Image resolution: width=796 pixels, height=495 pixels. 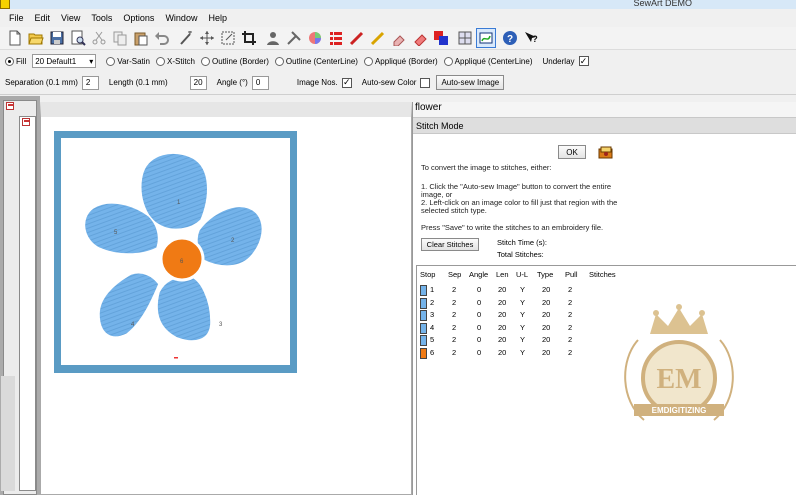 What do you see at coordinates (428, 274) in the screenshot?
I see `col-stop: Stop` at bounding box center [428, 274].